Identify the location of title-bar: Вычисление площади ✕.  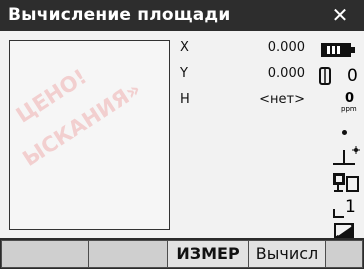
(182, 15).